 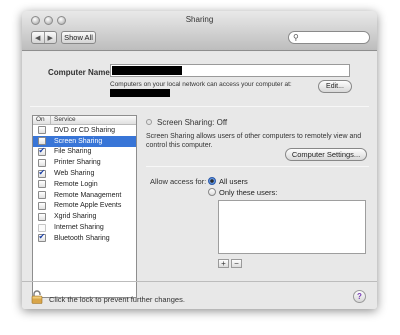 What do you see at coordinates (88, 195) in the screenshot?
I see `service-name: Remote Management` at bounding box center [88, 195].